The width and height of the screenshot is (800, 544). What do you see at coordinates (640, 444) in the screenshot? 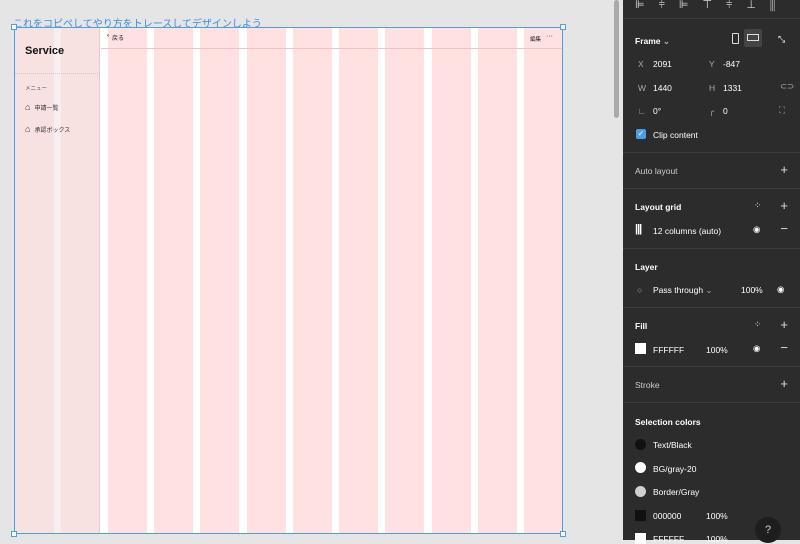
I see `color-dot-text-black` at bounding box center [640, 444].